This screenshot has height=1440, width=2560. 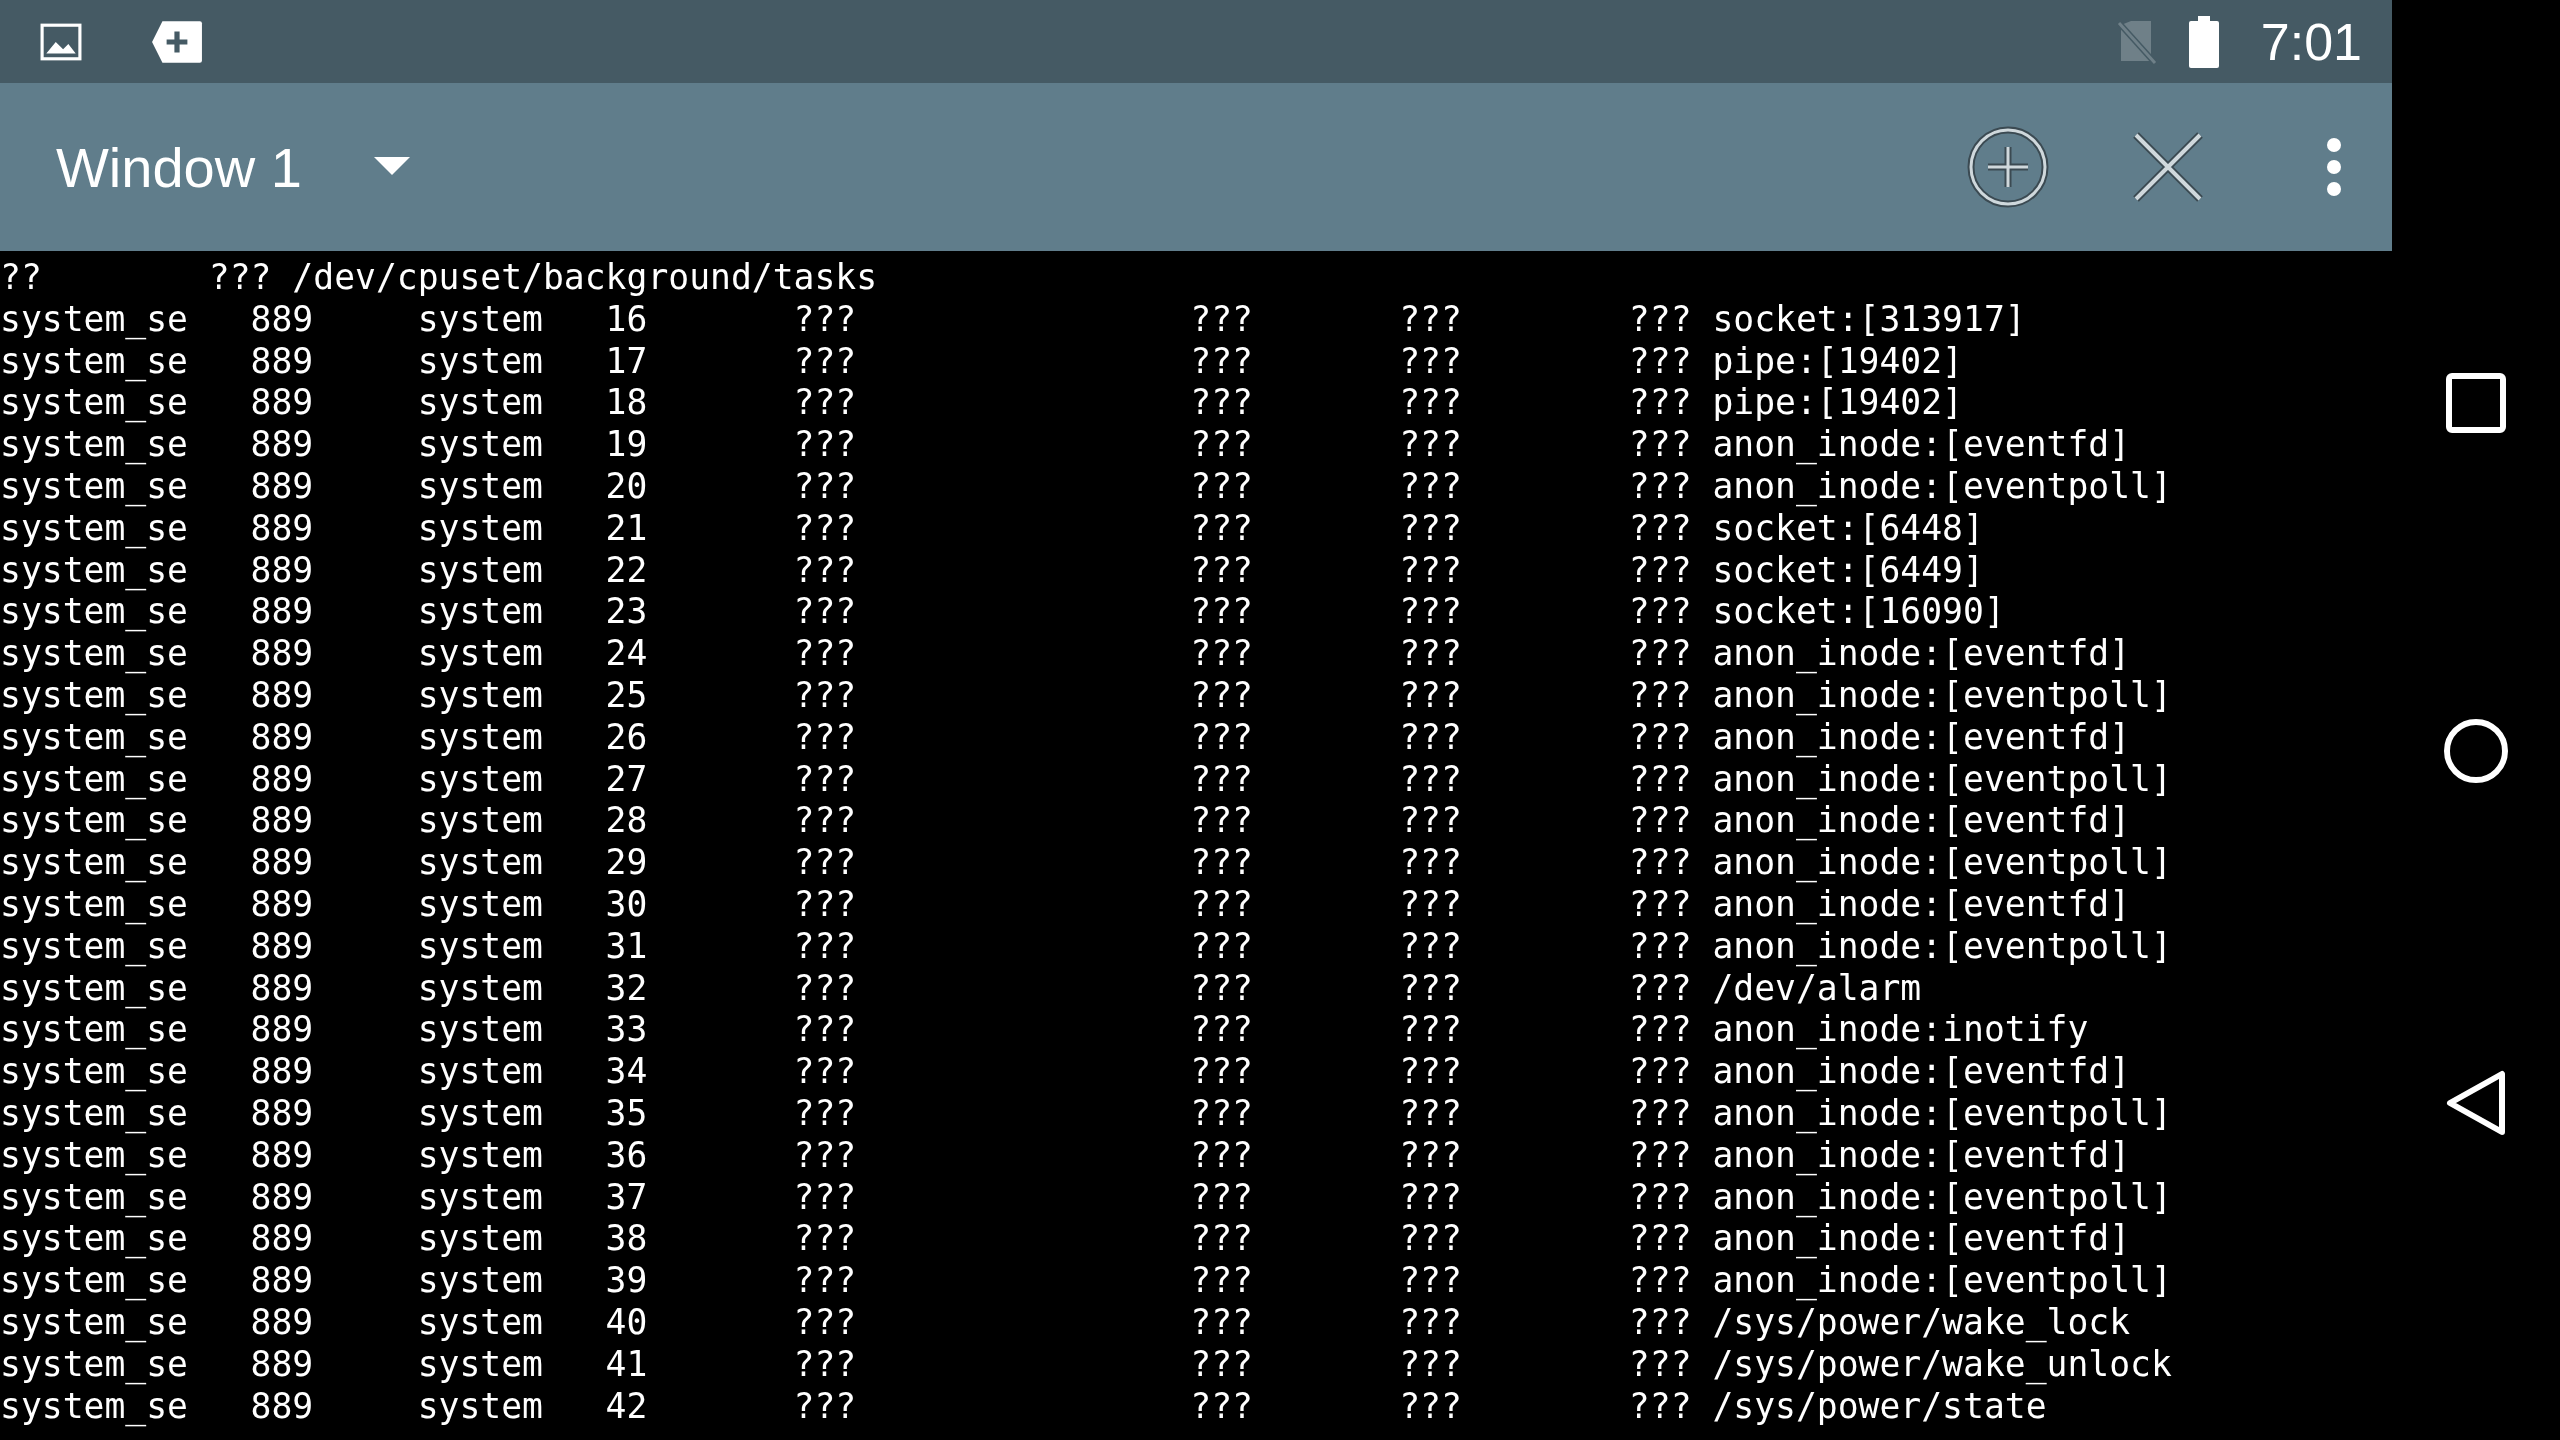 What do you see at coordinates (626, 737) in the screenshot?
I see `terminal-cell: 26` at bounding box center [626, 737].